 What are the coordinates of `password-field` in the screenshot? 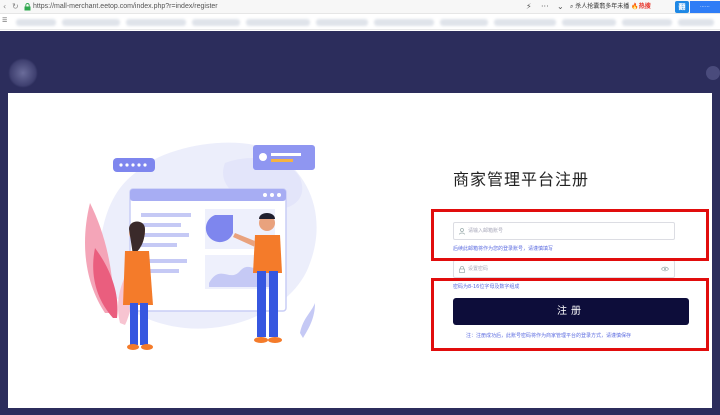 It's located at (564, 269).